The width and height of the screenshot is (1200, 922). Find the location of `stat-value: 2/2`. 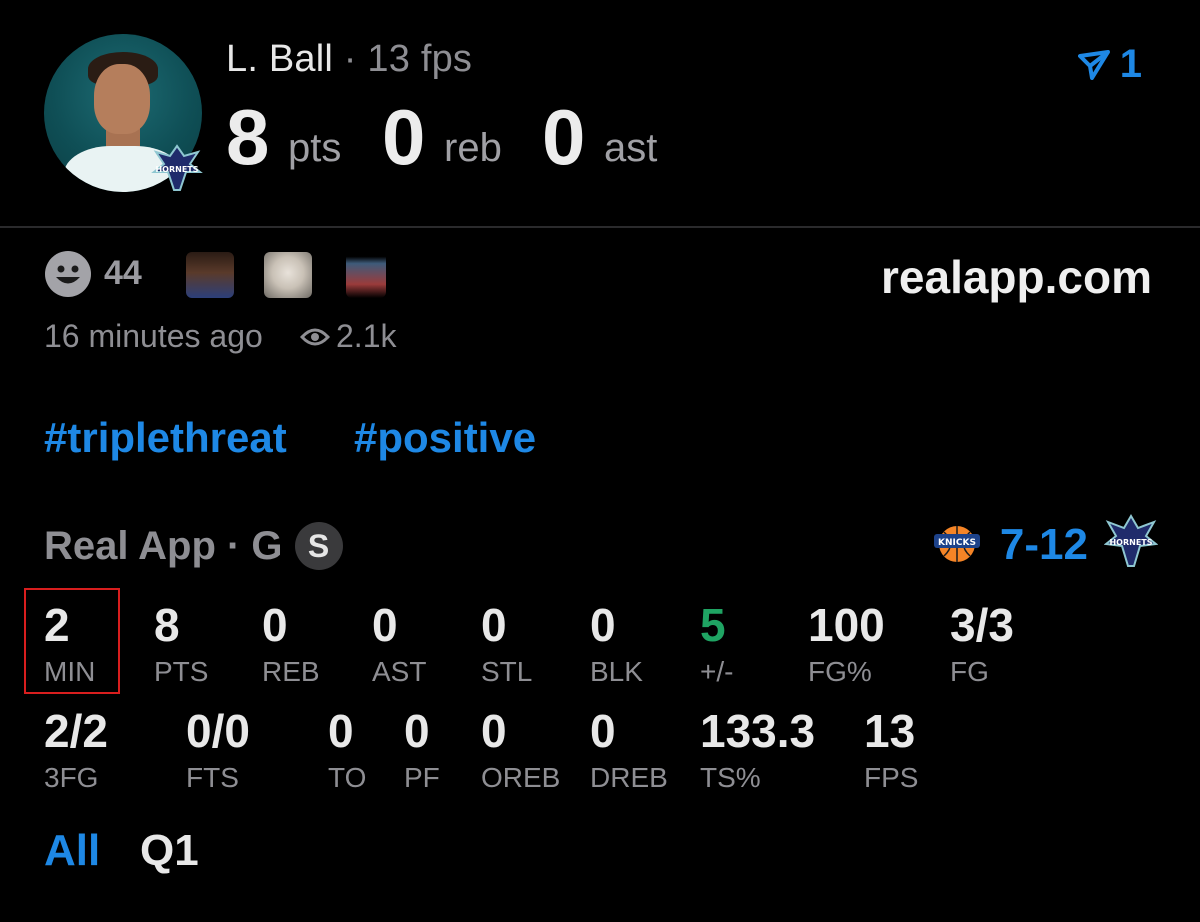

stat-value: 2/2 is located at coordinates (76, 731).